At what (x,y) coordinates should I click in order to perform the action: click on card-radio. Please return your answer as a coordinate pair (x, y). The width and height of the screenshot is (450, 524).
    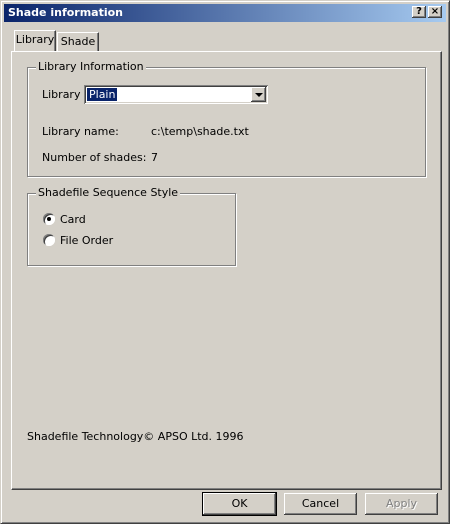
    Looking at the image, I should click on (49, 219).